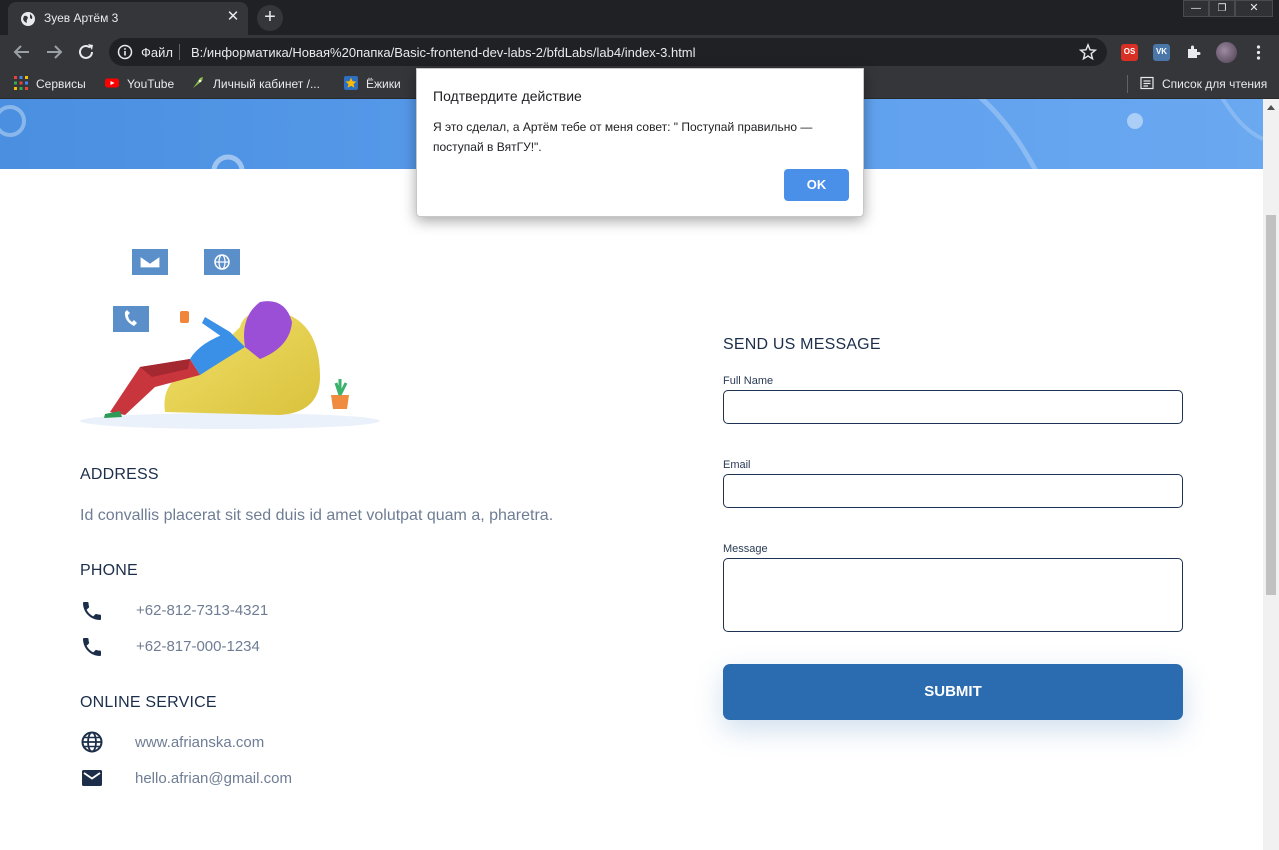 The height and width of the screenshot is (850, 1279). Describe the element at coordinates (1147, 83) in the screenshot. I see `reading-list-icon` at that location.